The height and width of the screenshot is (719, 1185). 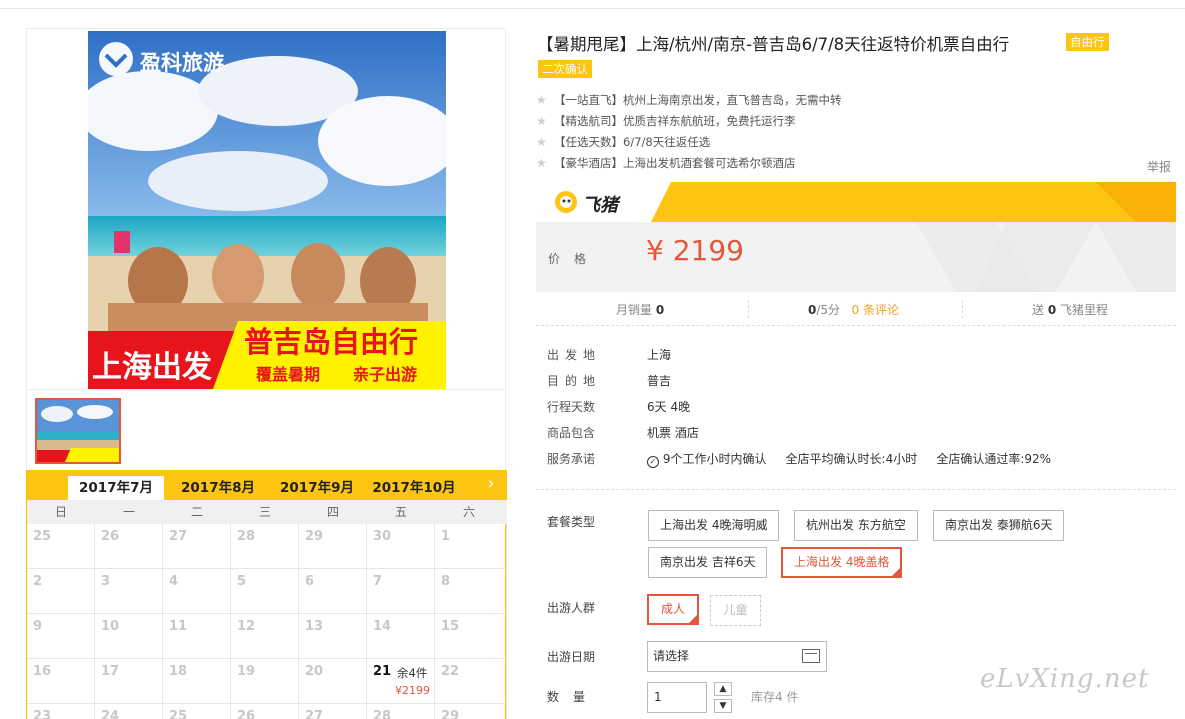 What do you see at coordinates (994, 459) in the screenshot?
I see `service-item: 全店确认通过率:92%` at bounding box center [994, 459].